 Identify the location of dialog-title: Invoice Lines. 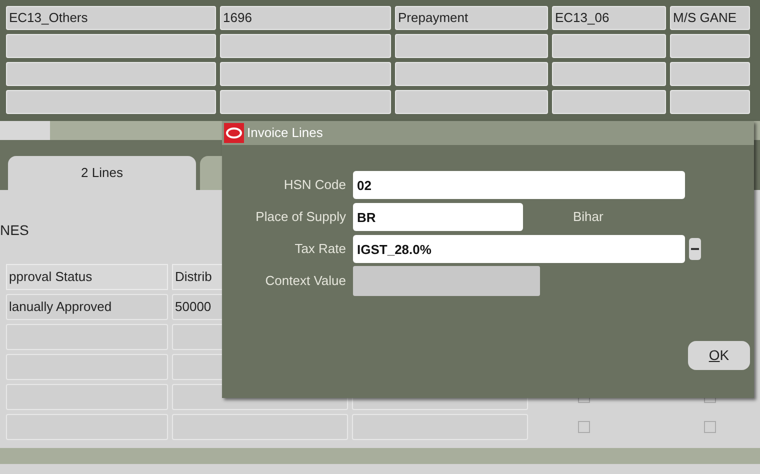
(285, 133).